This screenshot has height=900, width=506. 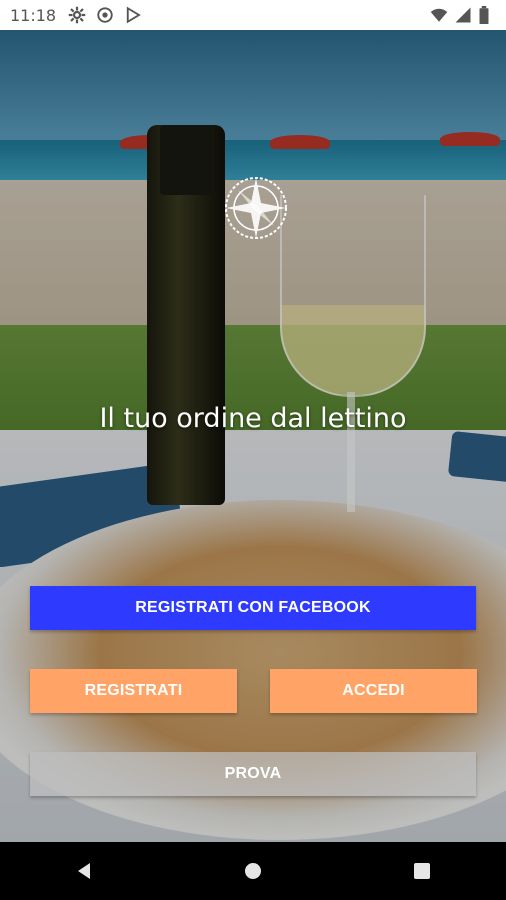 I want to click on compass-logo-icon, so click(x=256, y=208).